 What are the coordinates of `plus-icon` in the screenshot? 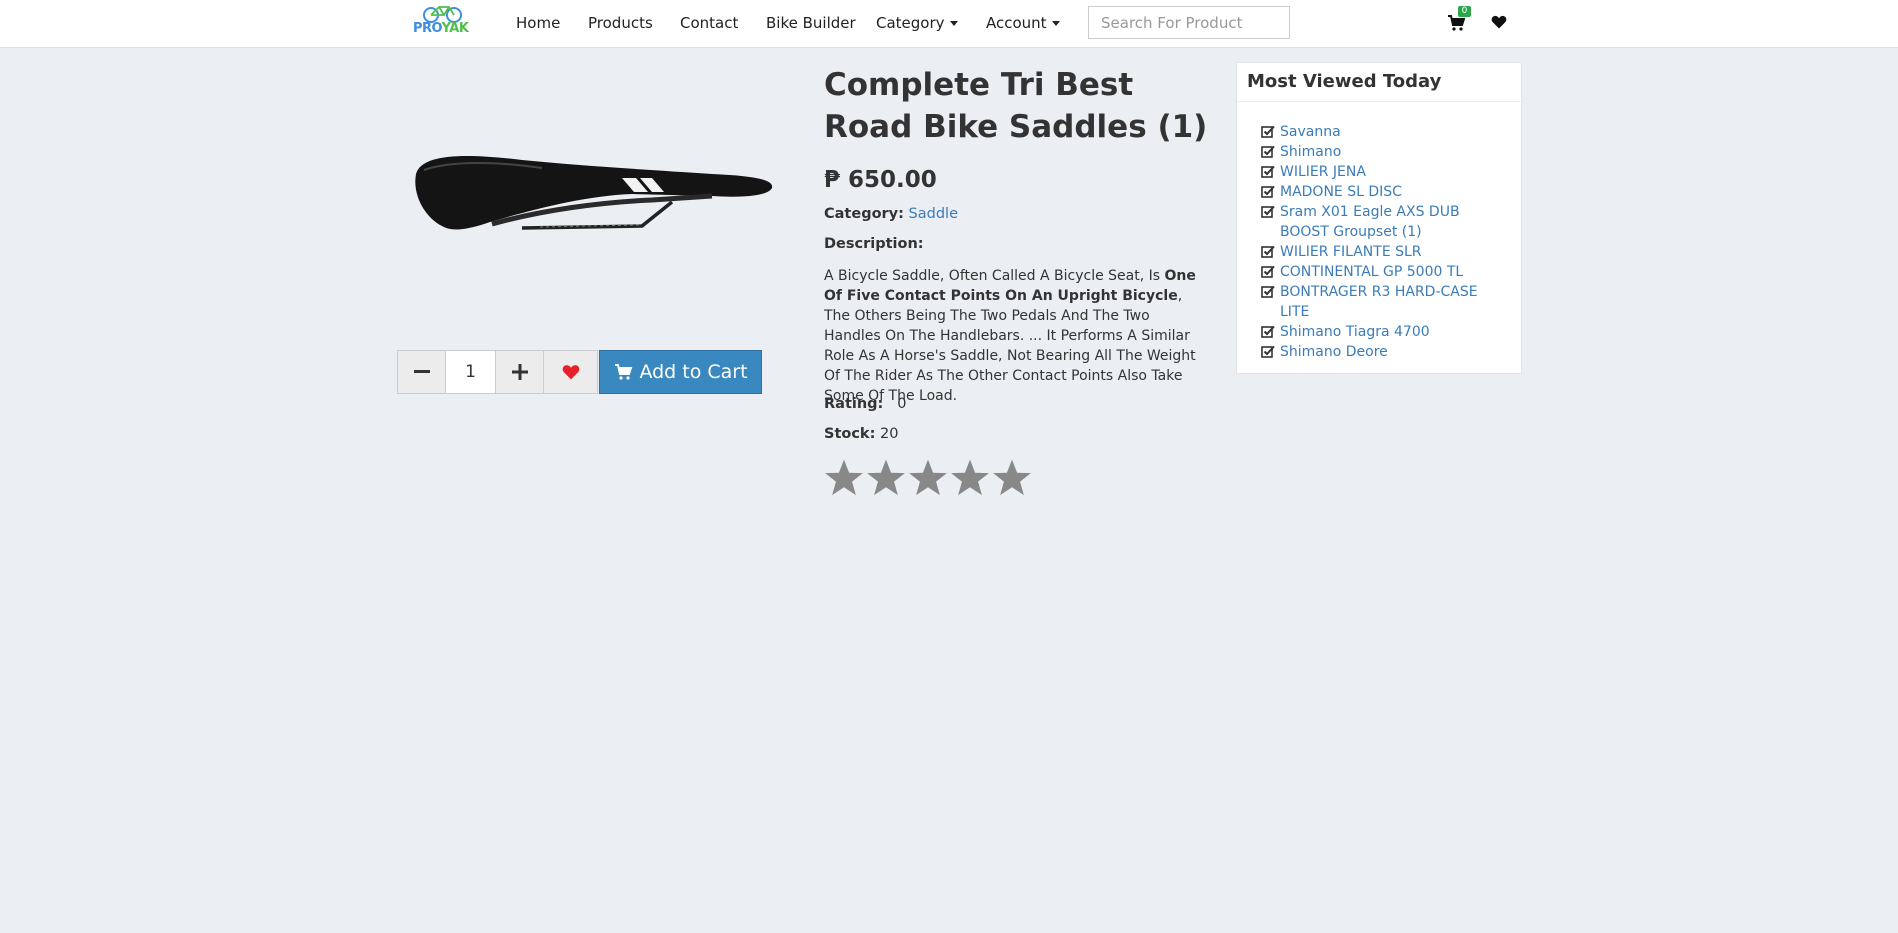 It's located at (519, 372).